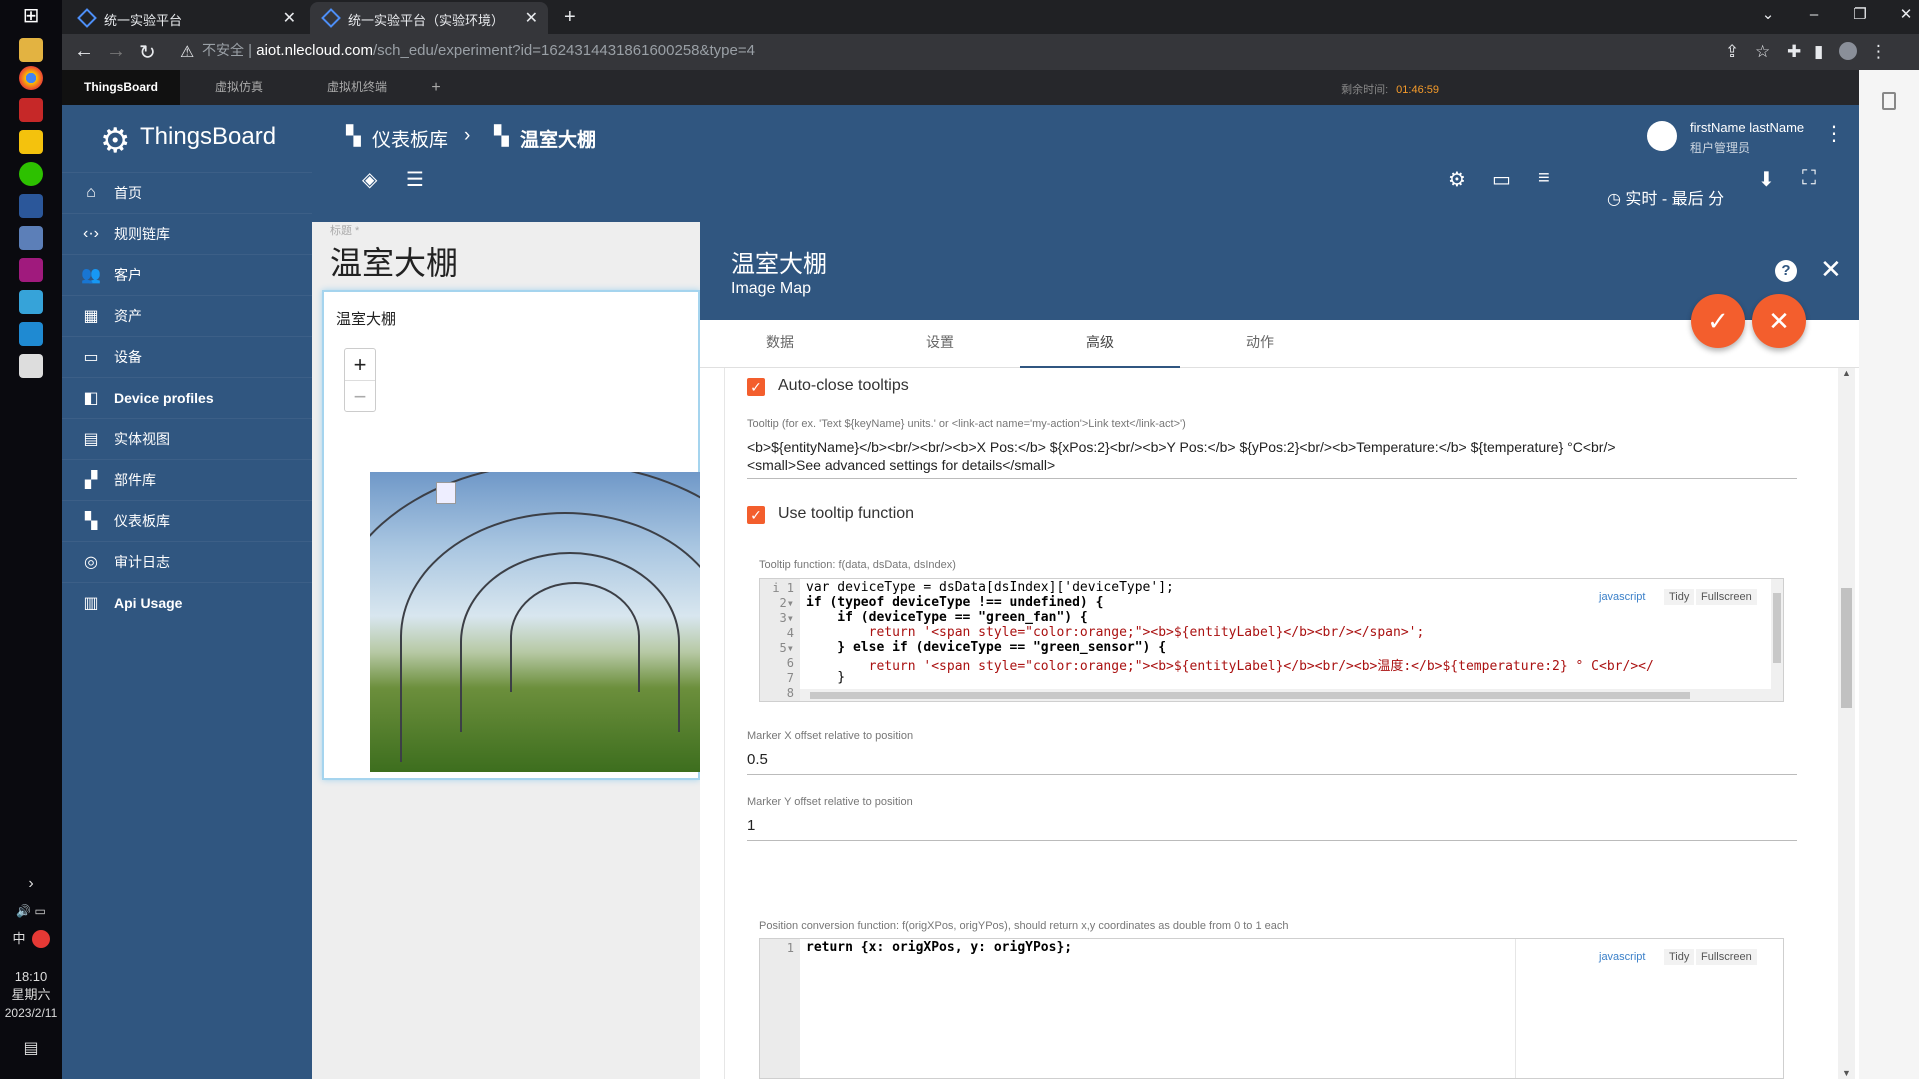  I want to click on bookmark-star-icon: ☆, so click(1762, 52).